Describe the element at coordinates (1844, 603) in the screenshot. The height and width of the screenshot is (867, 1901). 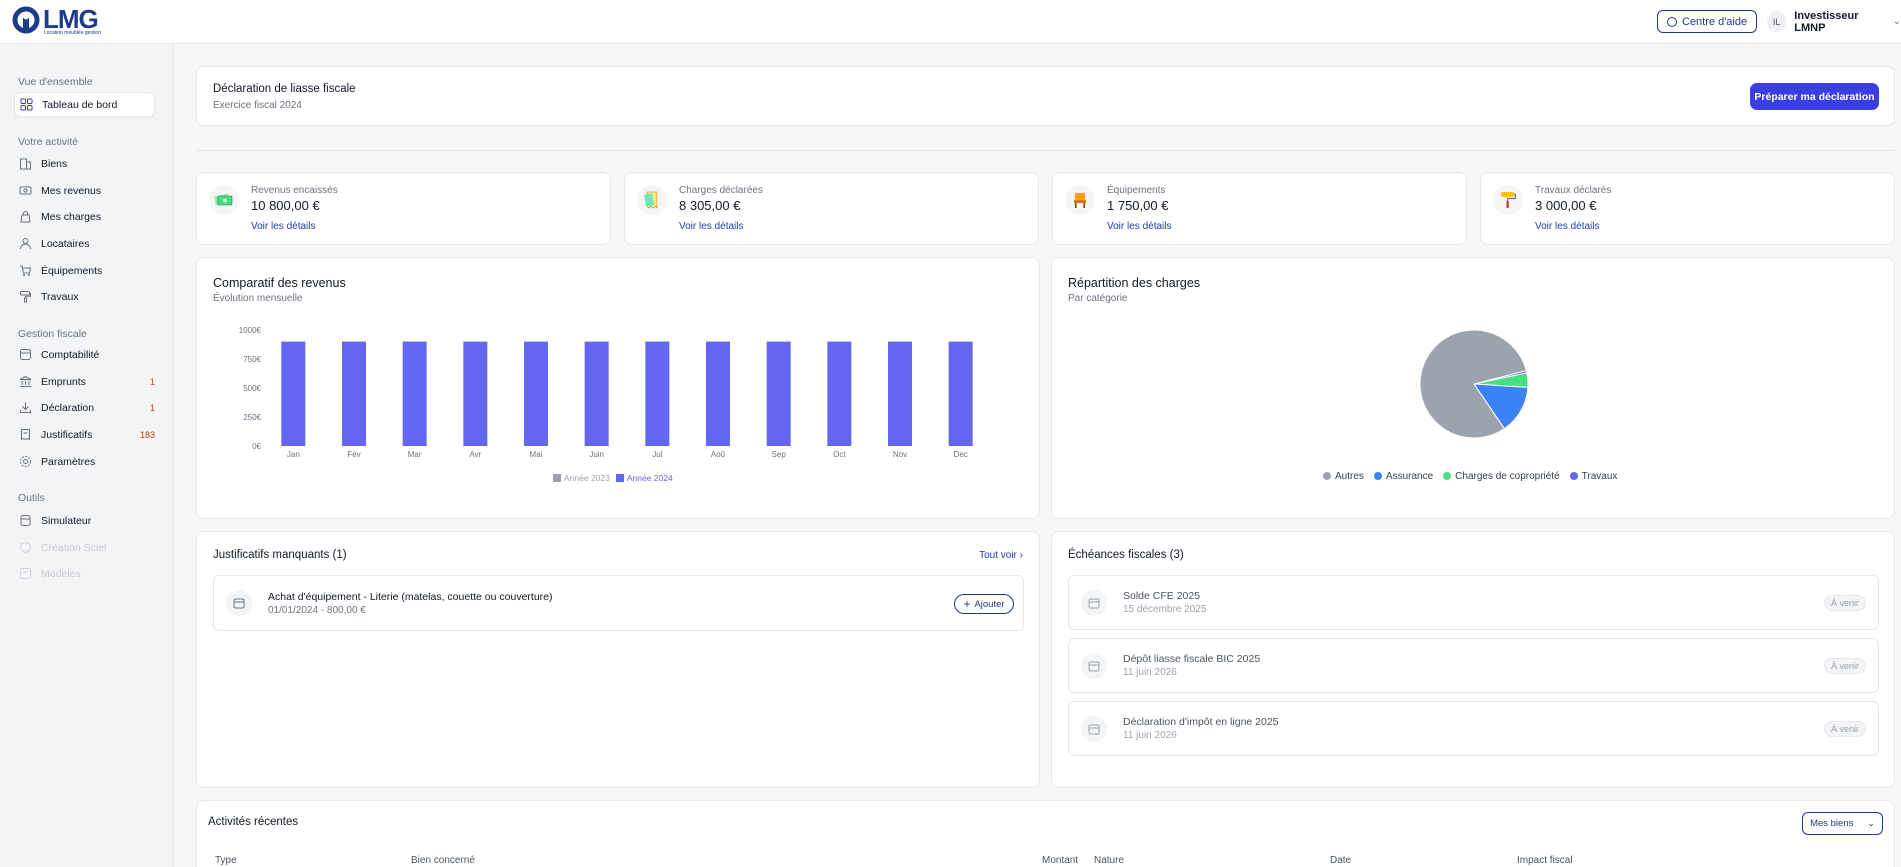
I see `status-badge: À venir` at that location.